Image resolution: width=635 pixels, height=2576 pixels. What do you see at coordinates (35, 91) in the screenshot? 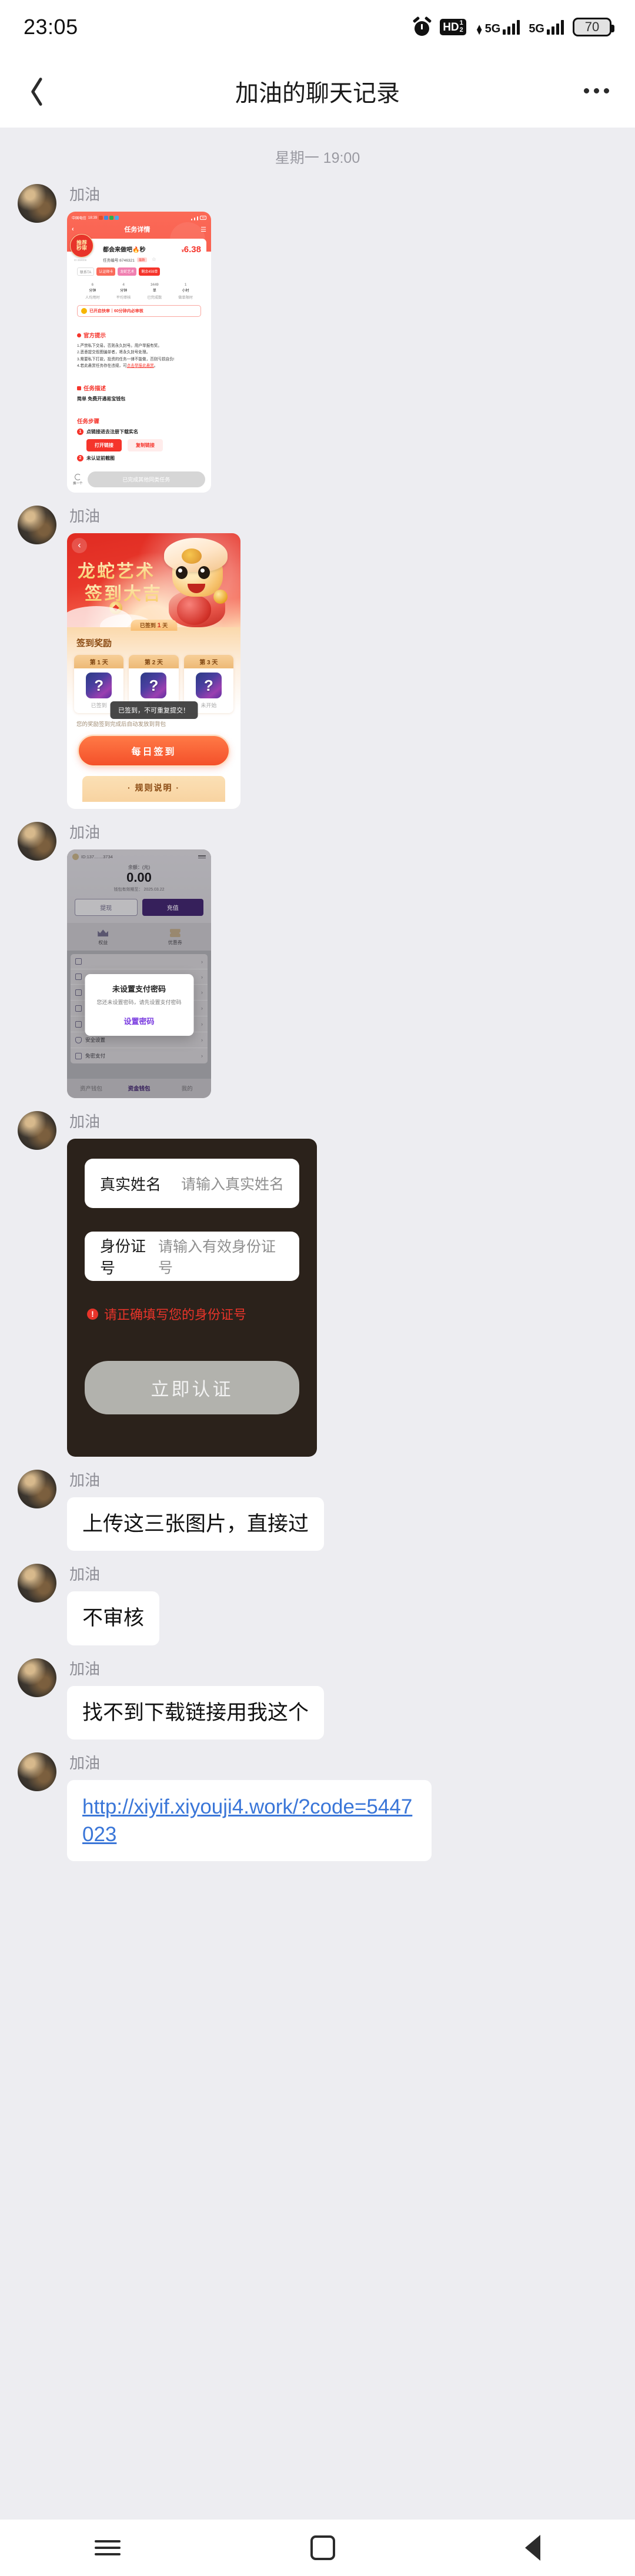
I see `back-button` at bounding box center [35, 91].